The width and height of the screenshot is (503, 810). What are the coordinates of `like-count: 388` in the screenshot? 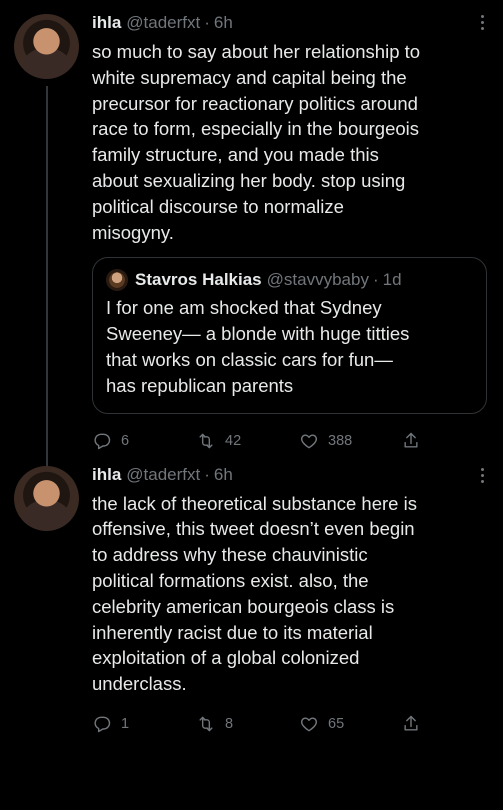 It's located at (340, 440).